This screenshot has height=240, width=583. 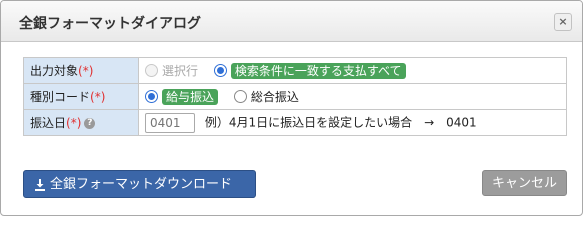 What do you see at coordinates (524, 183) in the screenshot?
I see `cancel-button: キャンセル` at bounding box center [524, 183].